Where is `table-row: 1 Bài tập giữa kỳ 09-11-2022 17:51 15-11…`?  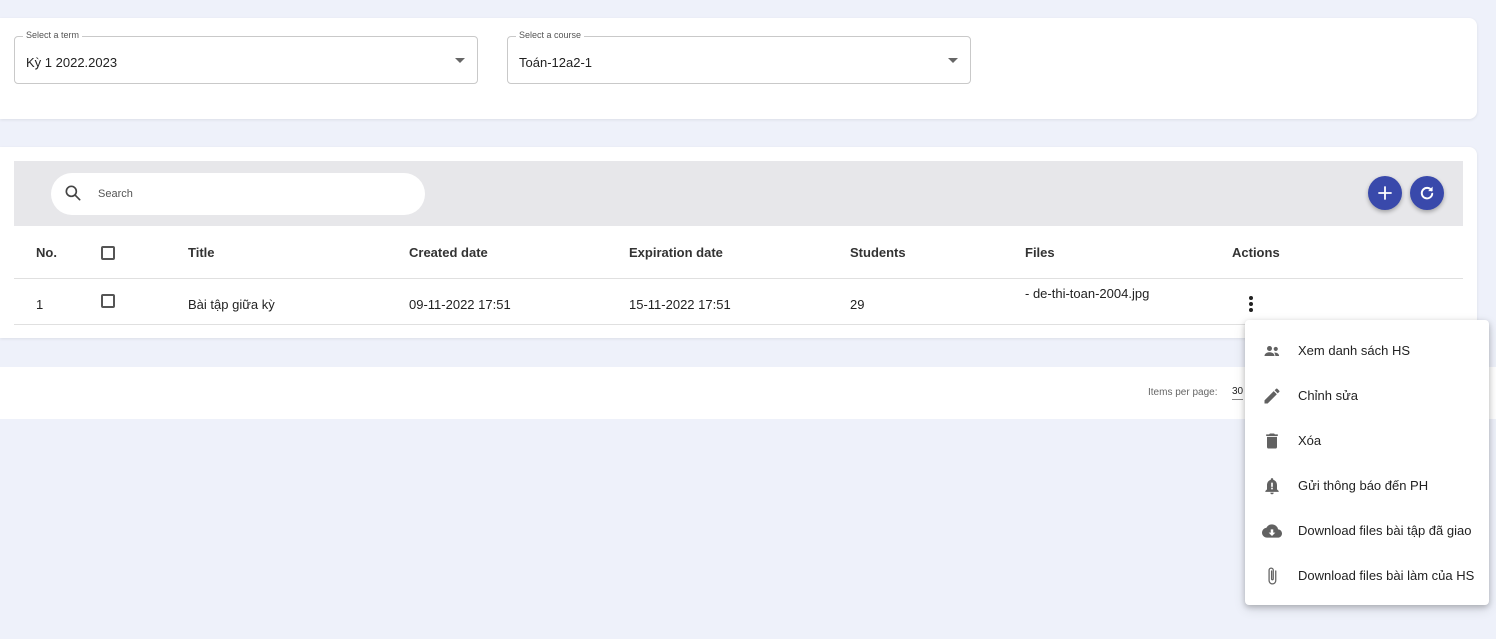
table-row: 1 Bài tập giữa kỳ 09-11-2022 17:51 15-11… is located at coordinates (738, 302).